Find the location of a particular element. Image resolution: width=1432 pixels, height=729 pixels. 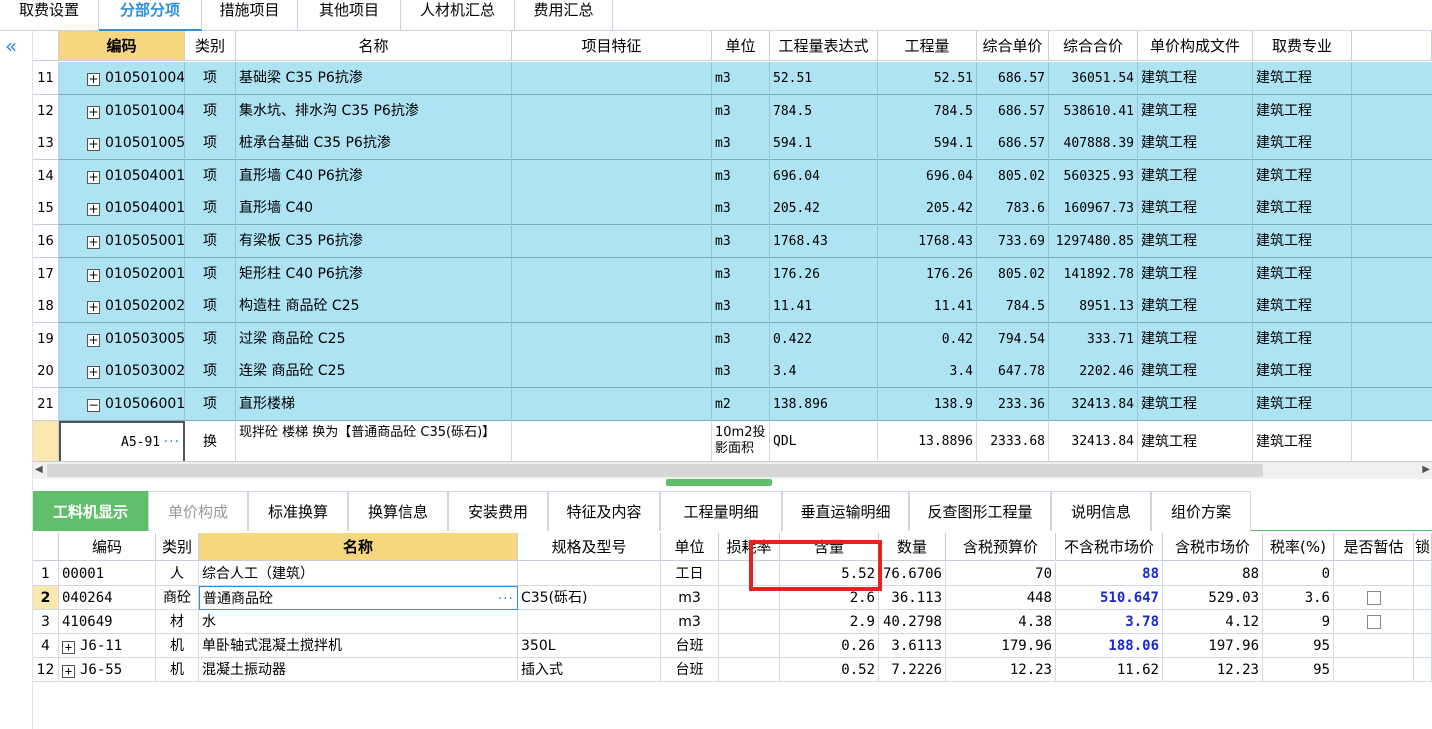

cell-code: 410649 is located at coordinates (107, 622).